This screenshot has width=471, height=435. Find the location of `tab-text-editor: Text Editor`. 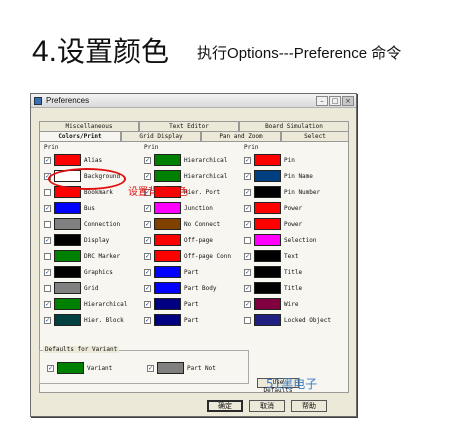

tab-text-editor: Text Editor is located at coordinates (189, 126).